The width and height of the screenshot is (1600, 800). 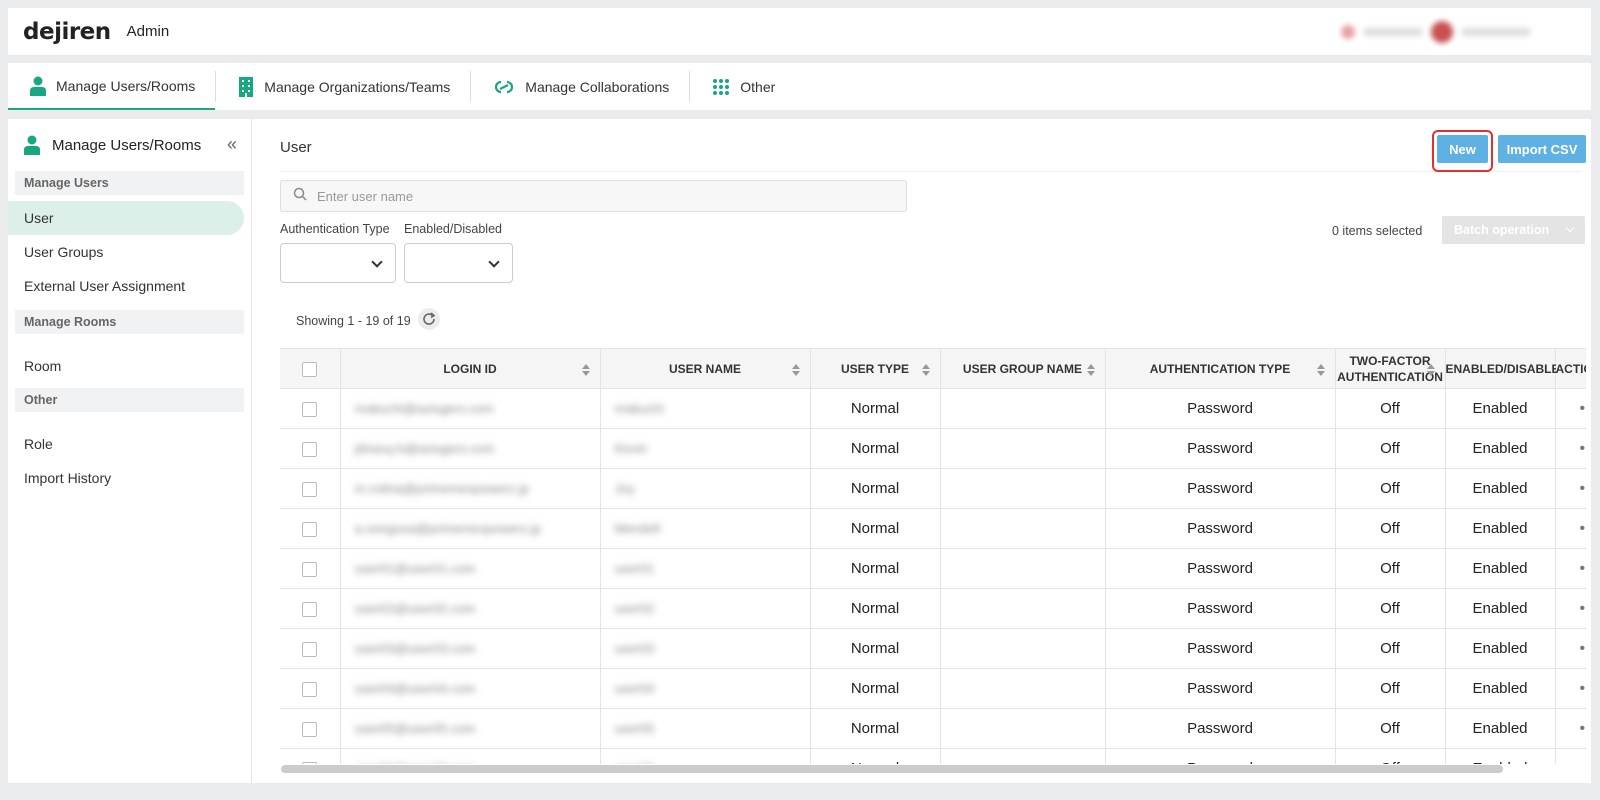 I want to click on batch-operation-button: Batch operation, so click(x=1513, y=230).